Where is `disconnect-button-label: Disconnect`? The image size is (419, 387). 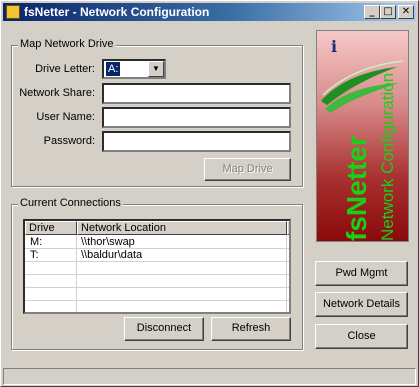
disconnect-button-label: Disconnect is located at coordinates (164, 328).